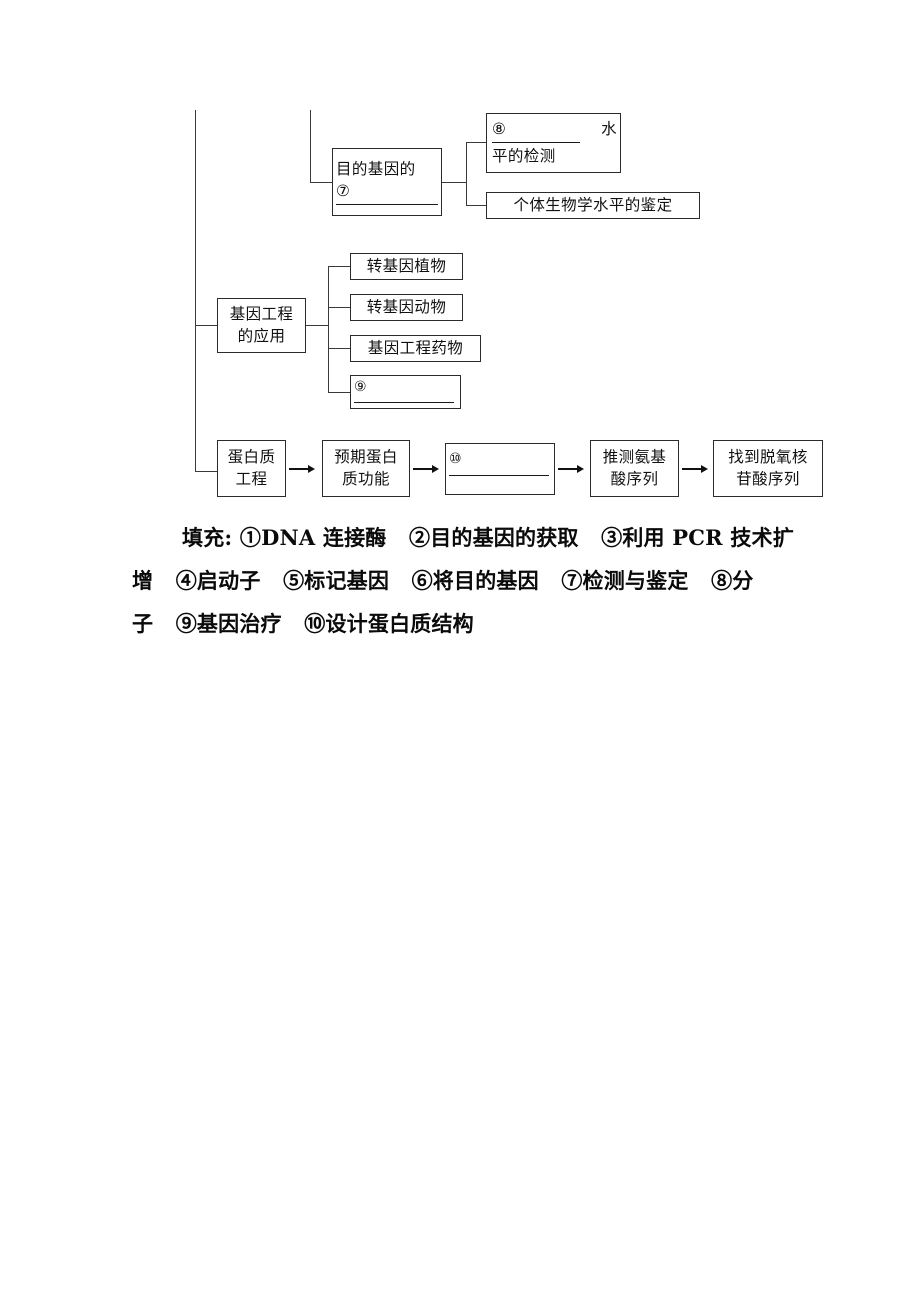  Describe the element at coordinates (366, 457) in the screenshot. I see `expected-protein-function-line1: 预期蛋白` at that location.